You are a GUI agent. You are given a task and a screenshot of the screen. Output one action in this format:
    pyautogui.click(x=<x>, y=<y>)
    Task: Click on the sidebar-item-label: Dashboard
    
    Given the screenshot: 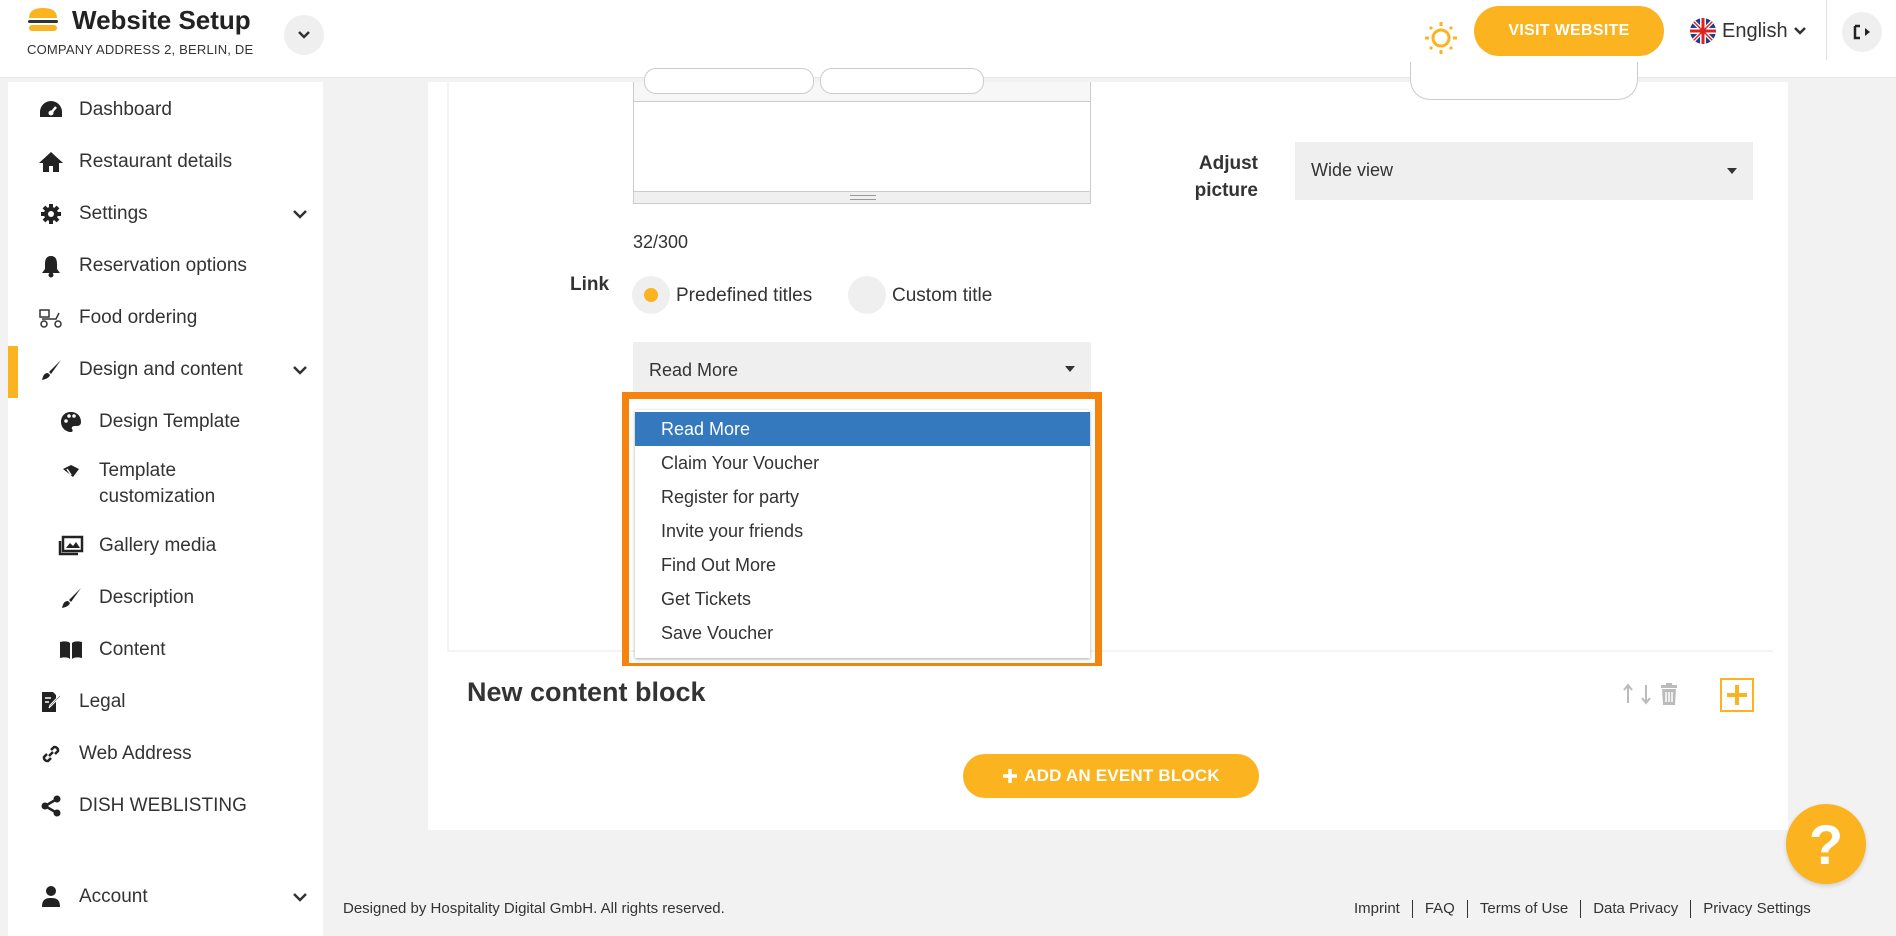 What is the action you would take?
    pyautogui.click(x=125, y=109)
    